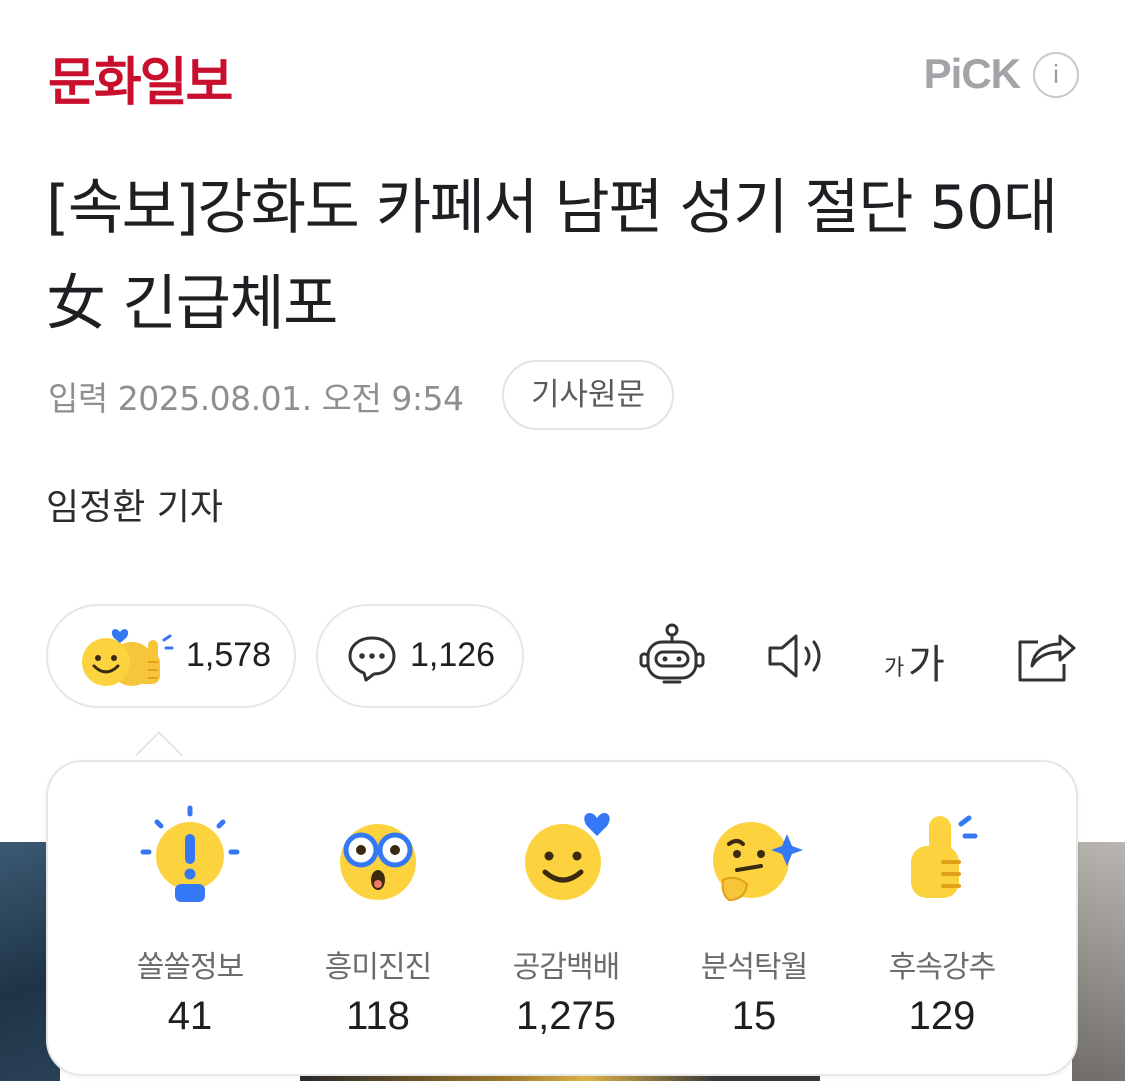 The image size is (1125, 1081). What do you see at coordinates (140, 77) in the screenshot?
I see `press-logo: 문화일보` at bounding box center [140, 77].